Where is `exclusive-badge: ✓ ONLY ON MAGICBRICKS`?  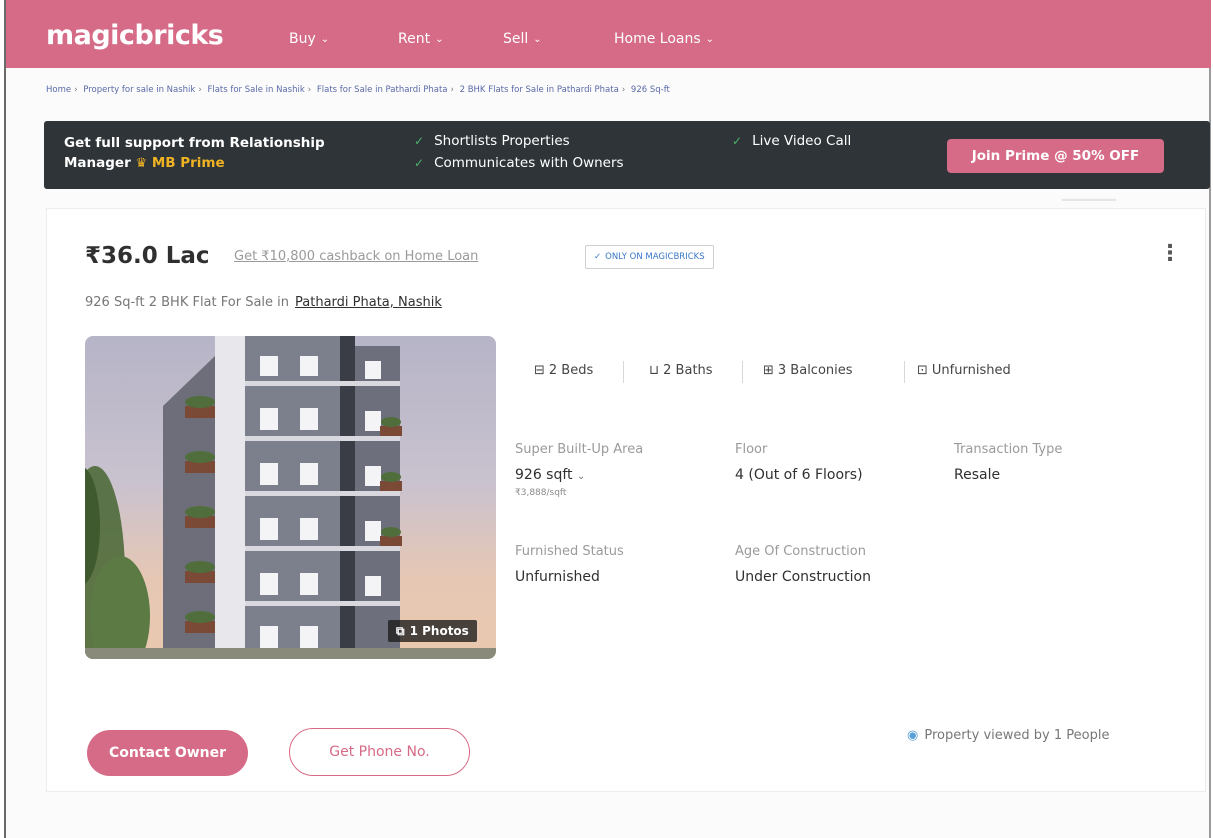 exclusive-badge: ✓ ONLY ON MAGICBRICKS is located at coordinates (649, 257).